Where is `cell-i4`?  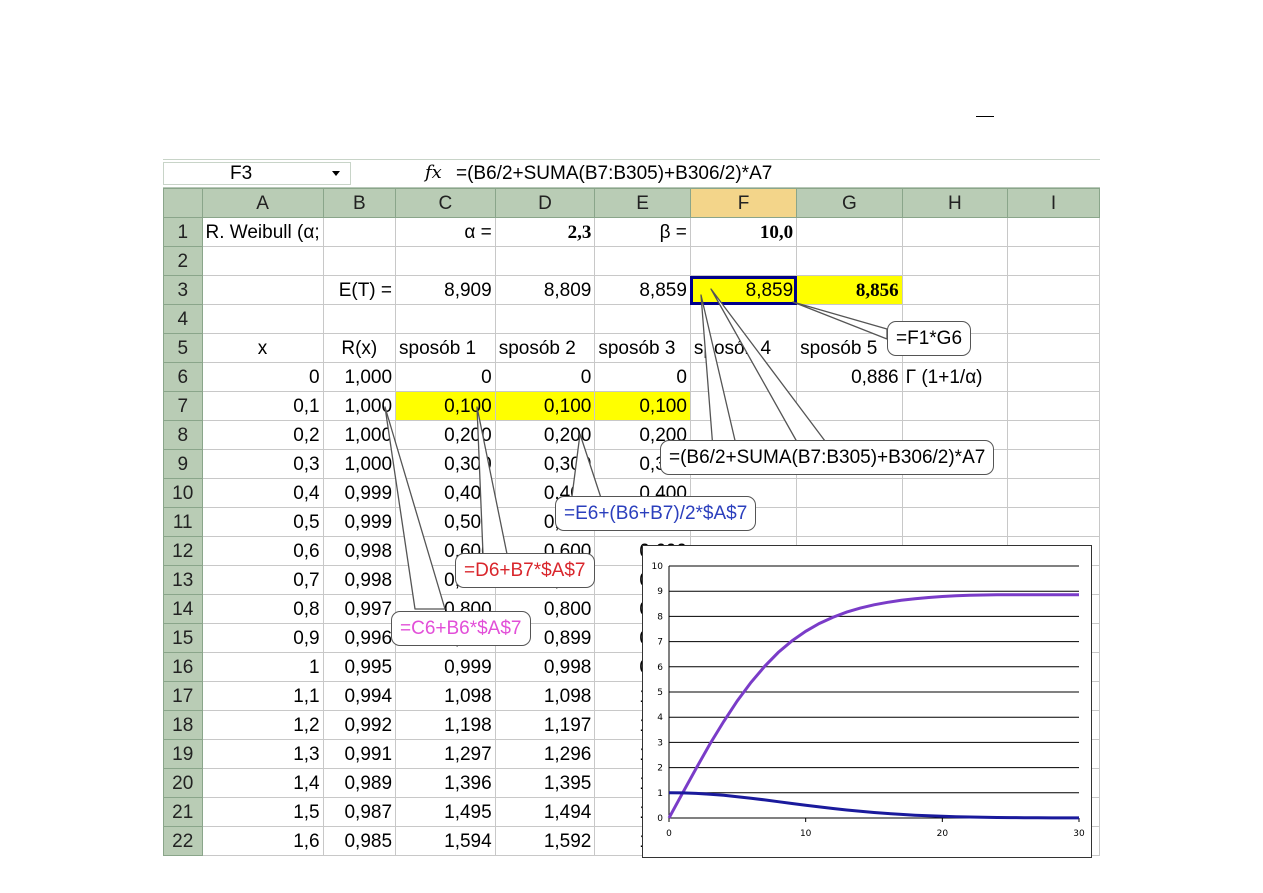
cell-i4 is located at coordinates (1053, 319).